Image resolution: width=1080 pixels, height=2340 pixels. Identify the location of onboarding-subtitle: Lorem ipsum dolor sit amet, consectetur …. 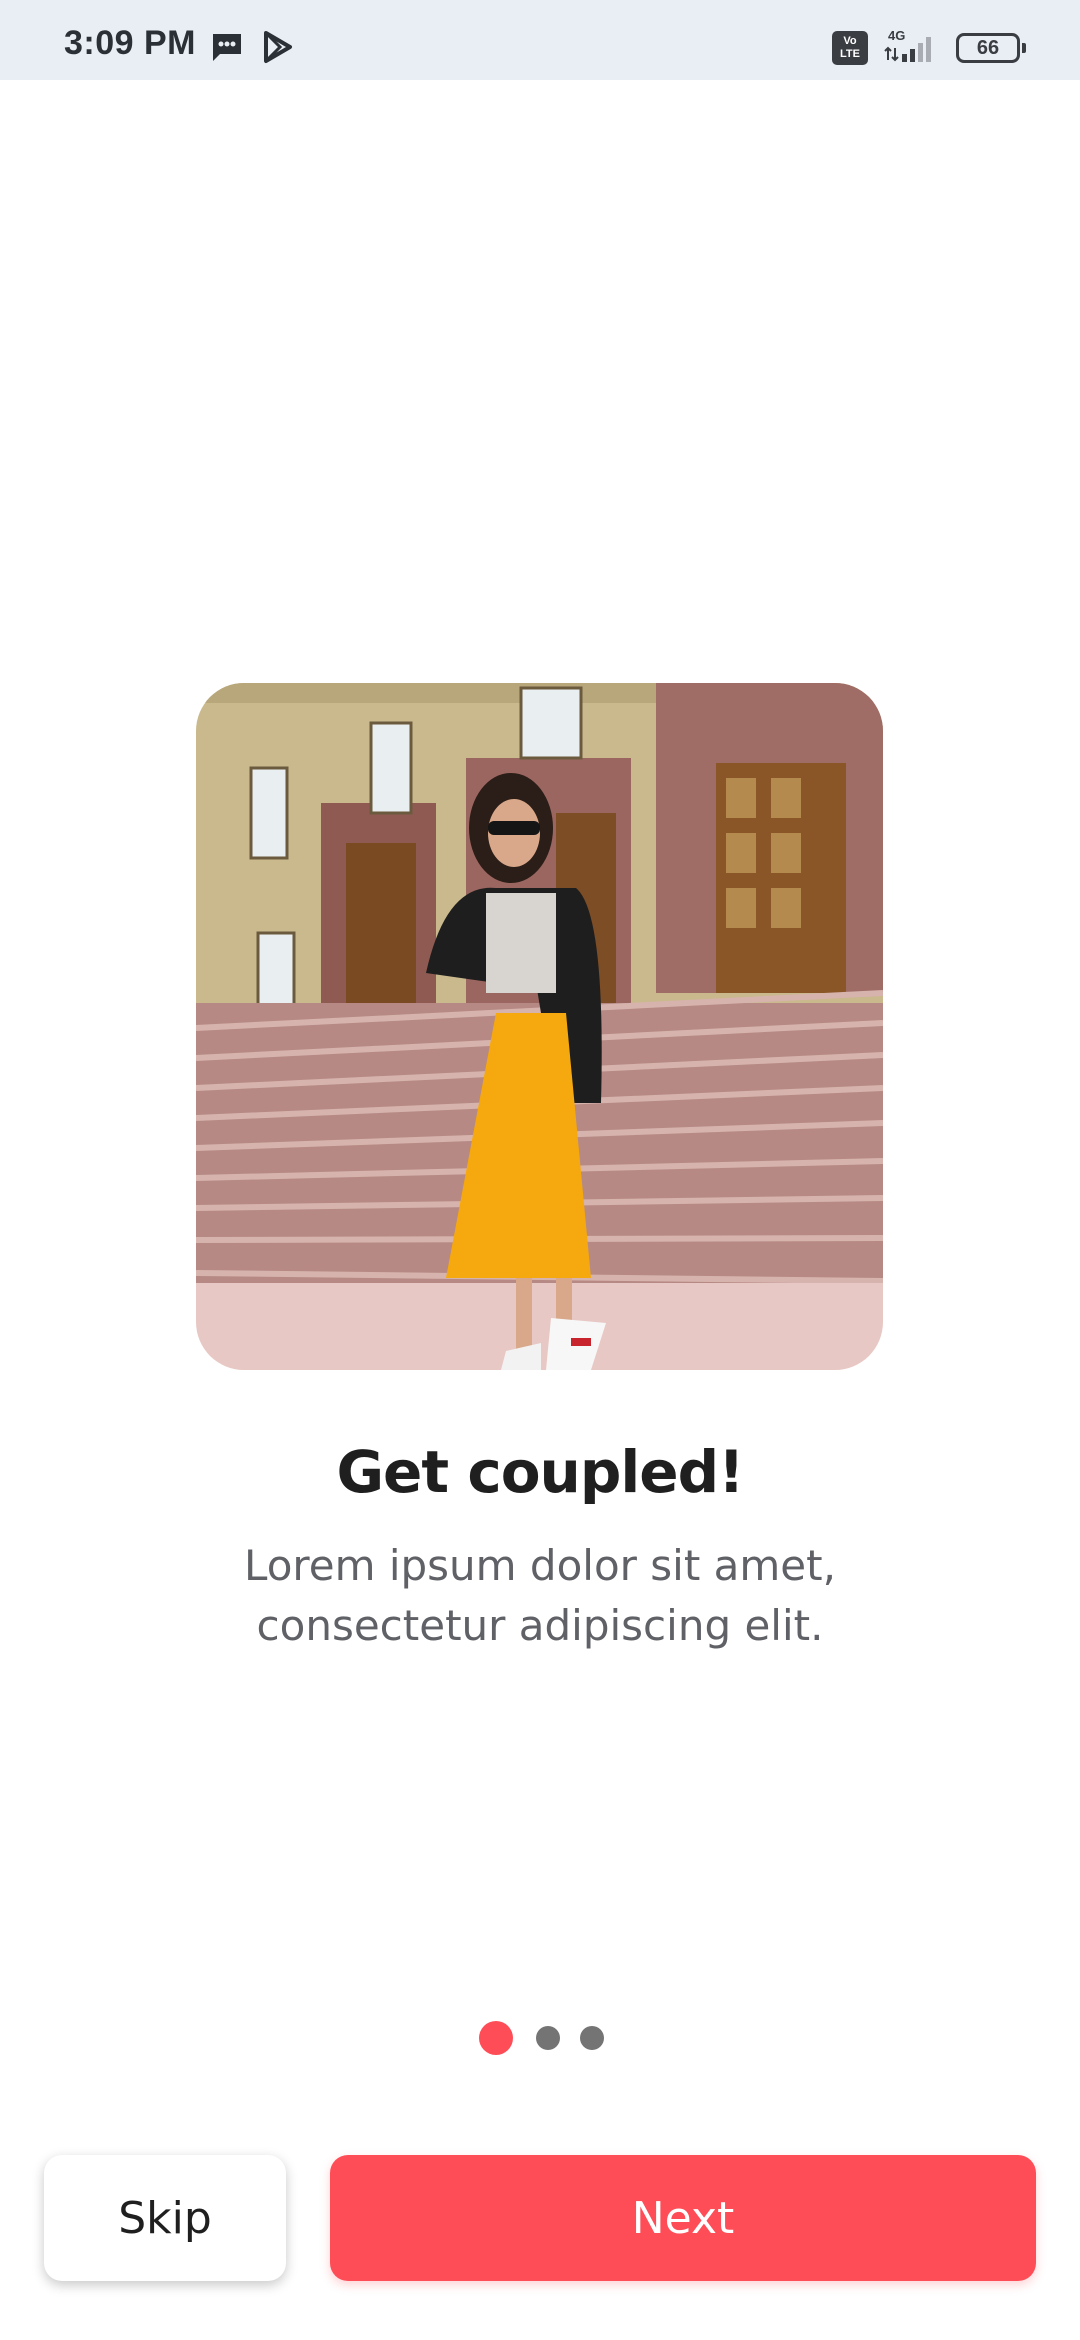
(540, 1595).